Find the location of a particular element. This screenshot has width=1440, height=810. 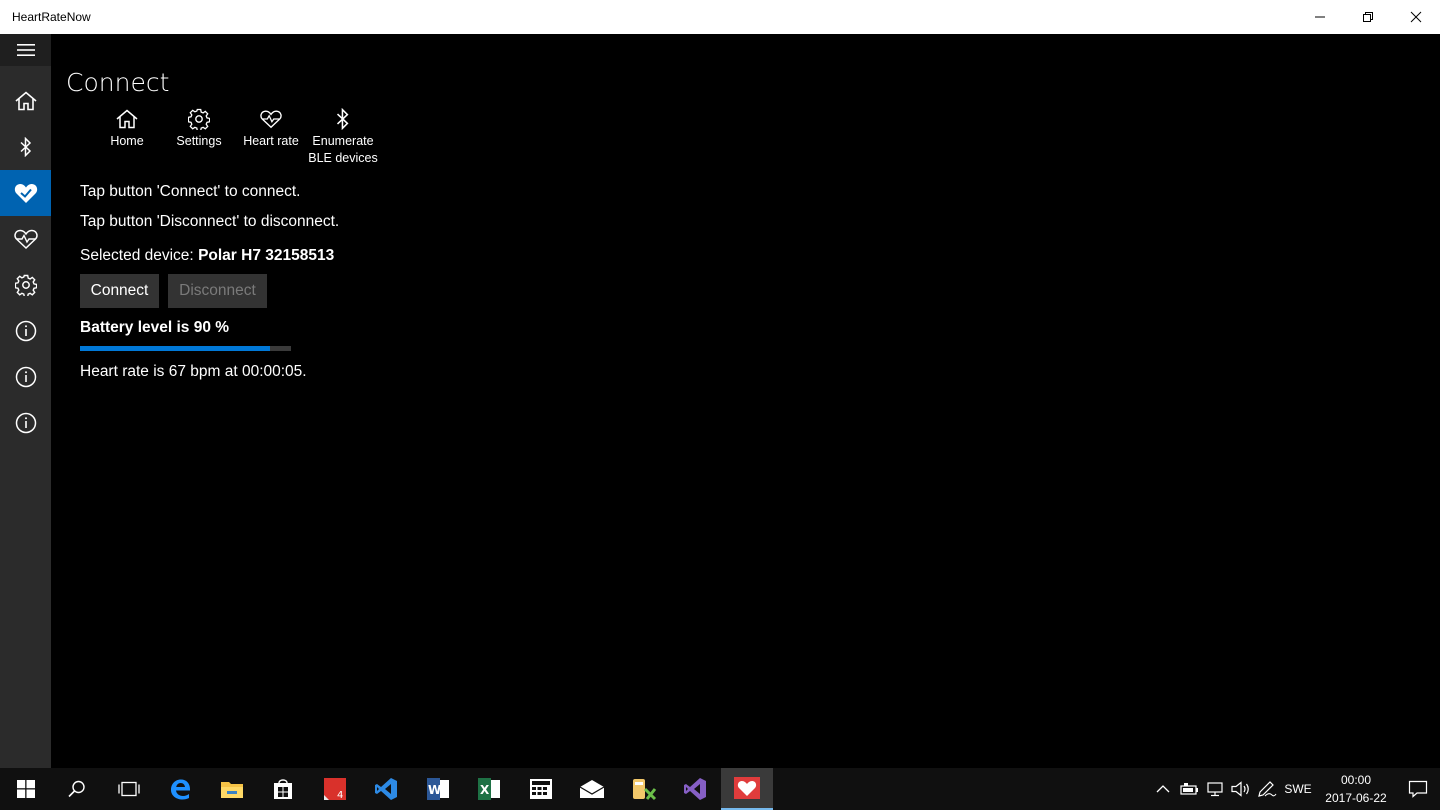

clock-button: 00:00 2017-06-22 is located at coordinates (1356, 789).